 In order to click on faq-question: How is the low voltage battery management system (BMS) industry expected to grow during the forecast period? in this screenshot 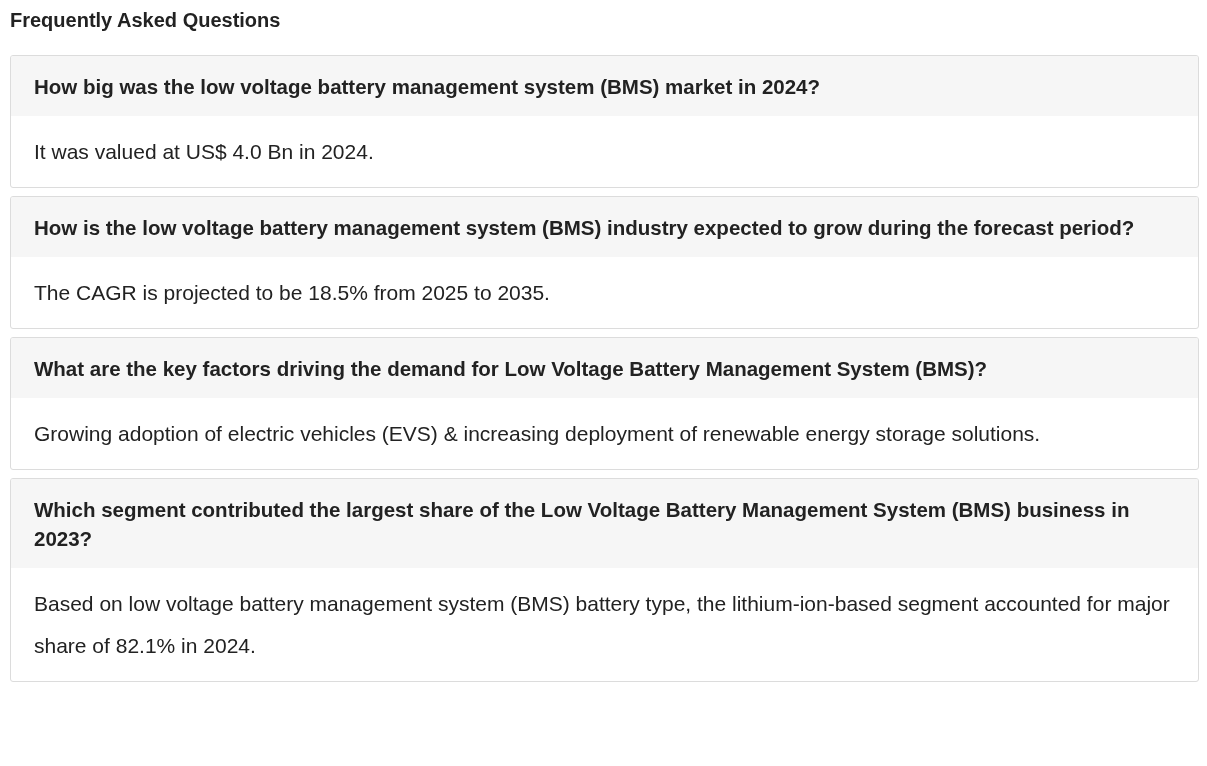, I will do `click(604, 227)`.